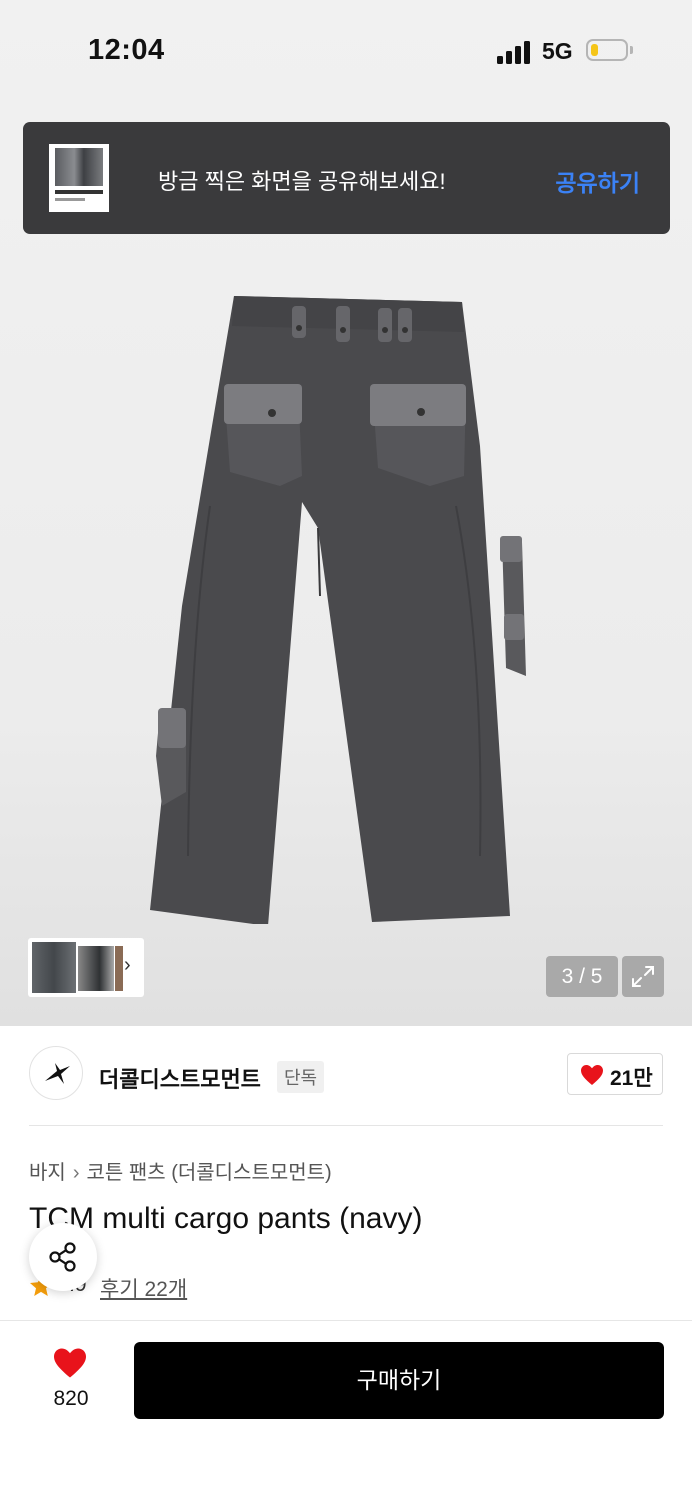  I want to click on share-fab, so click(63, 1257).